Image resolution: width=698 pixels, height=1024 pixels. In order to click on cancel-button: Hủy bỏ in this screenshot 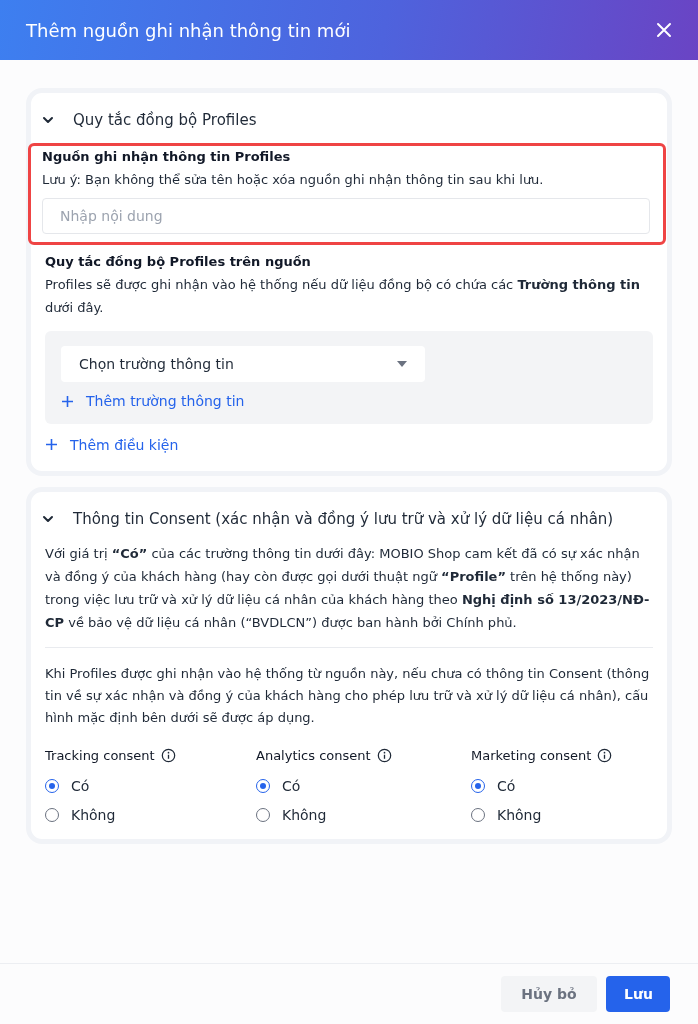, I will do `click(549, 994)`.